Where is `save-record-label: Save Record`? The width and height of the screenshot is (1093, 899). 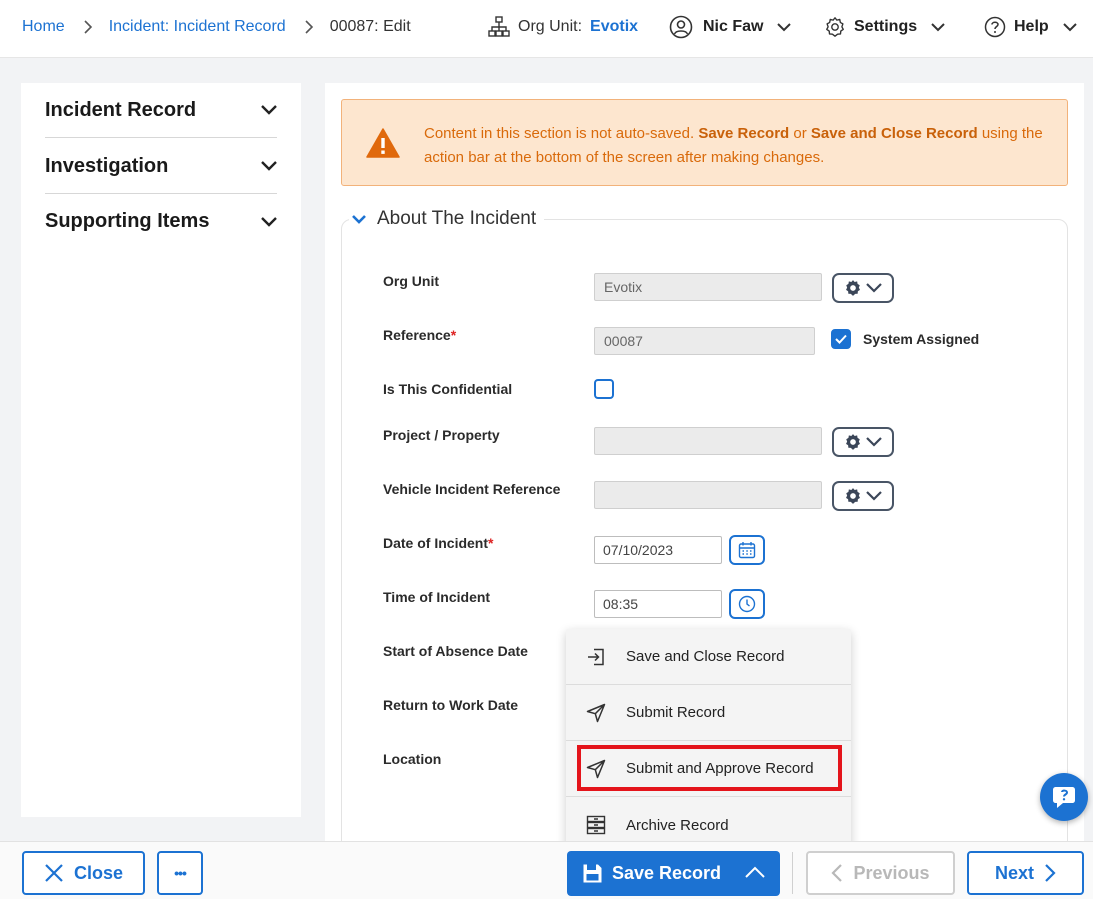
save-record-label: Save Record is located at coordinates (667, 873).